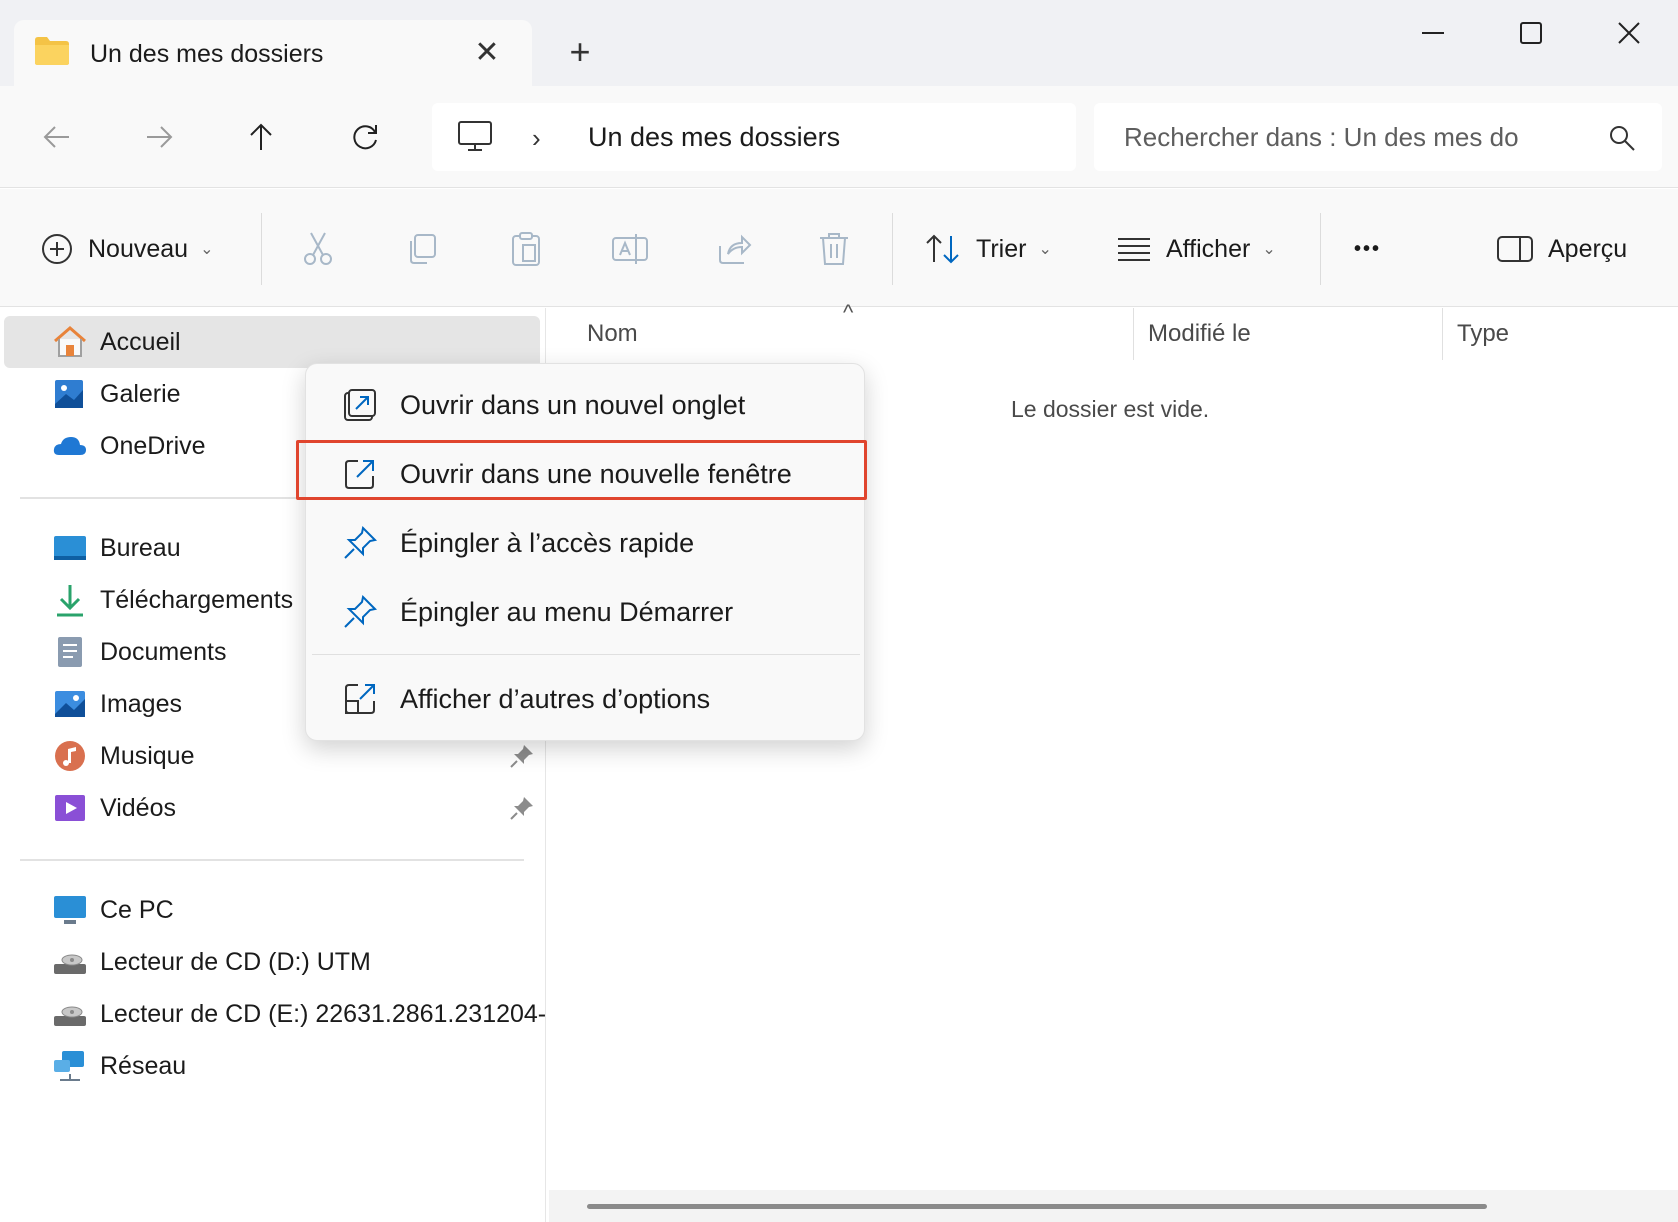 This screenshot has width=1678, height=1222. Describe the element at coordinates (1629, 33) in the screenshot. I see `close-window-button` at that location.